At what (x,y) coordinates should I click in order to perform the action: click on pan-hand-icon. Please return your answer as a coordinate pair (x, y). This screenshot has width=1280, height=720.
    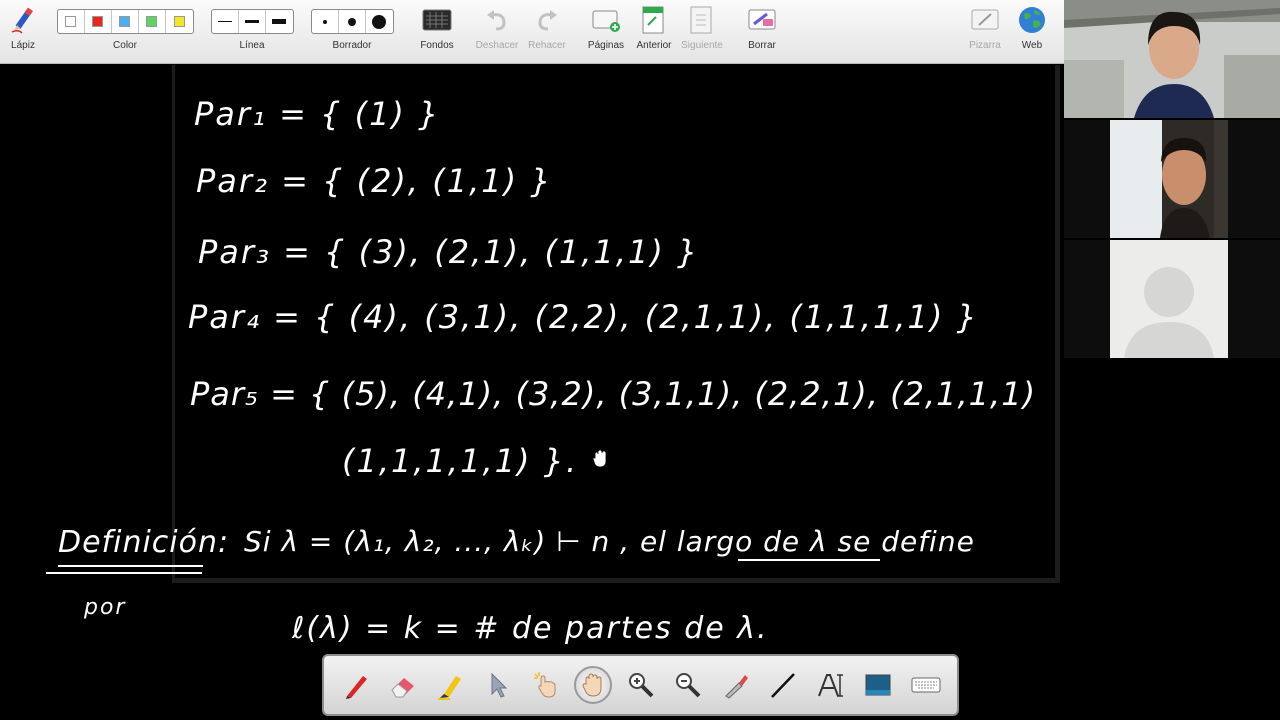
    Looking at the image, I should click on (592, 685).